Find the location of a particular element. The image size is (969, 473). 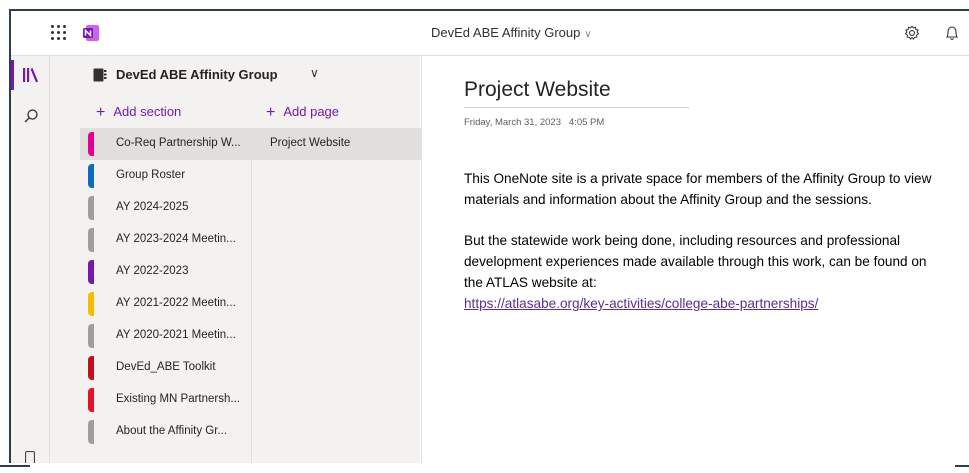

notebook-title: DevEd ABE Affinity Group ∨ is located at coordinates (511, 32).